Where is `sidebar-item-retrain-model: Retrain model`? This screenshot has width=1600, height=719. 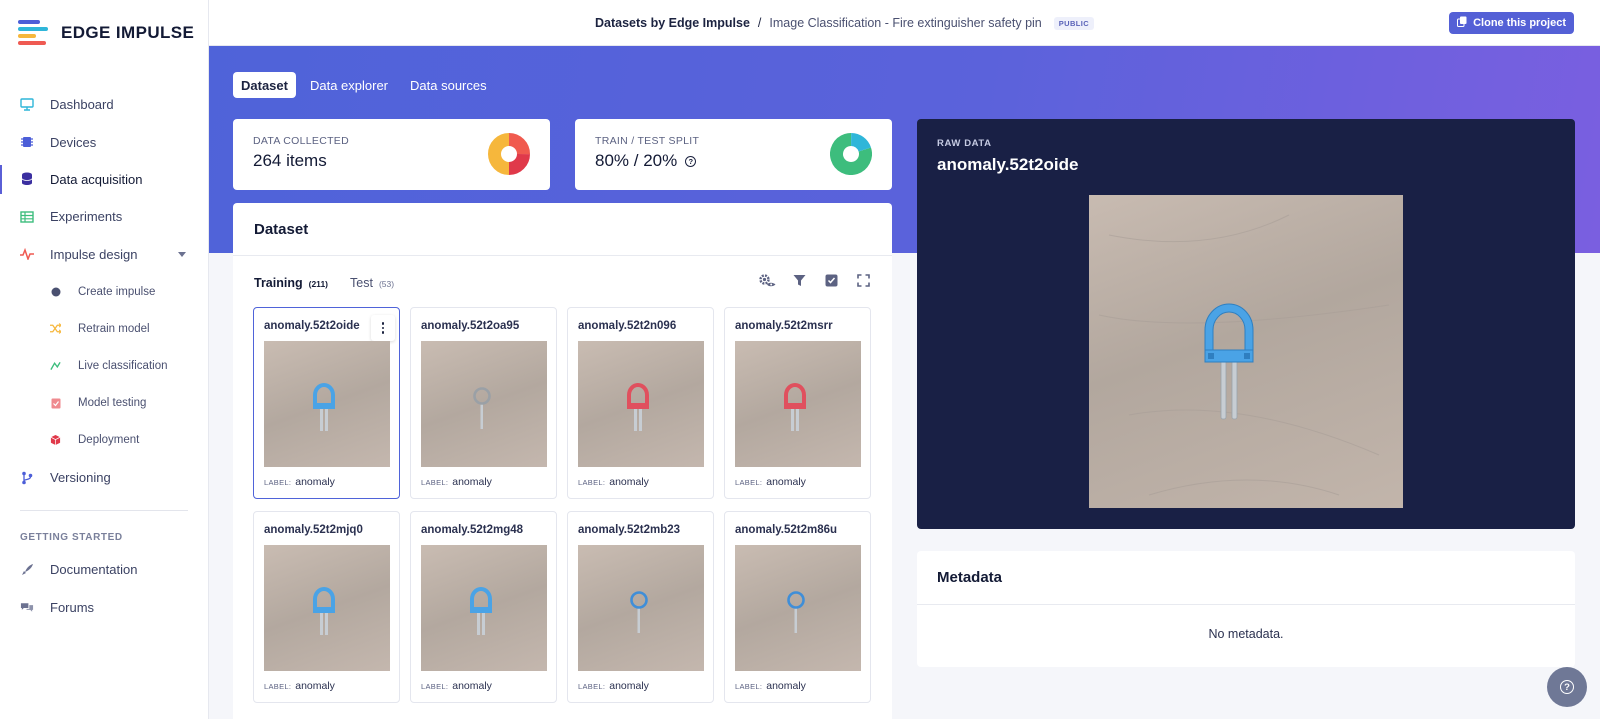
sidebar-item-retrain-model: Retrain model is located at coordinates (104, 328).